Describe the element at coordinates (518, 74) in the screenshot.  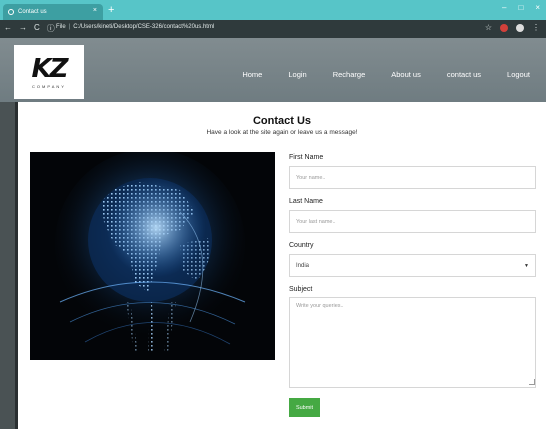
I see `nav-logout: Logout` at that location.